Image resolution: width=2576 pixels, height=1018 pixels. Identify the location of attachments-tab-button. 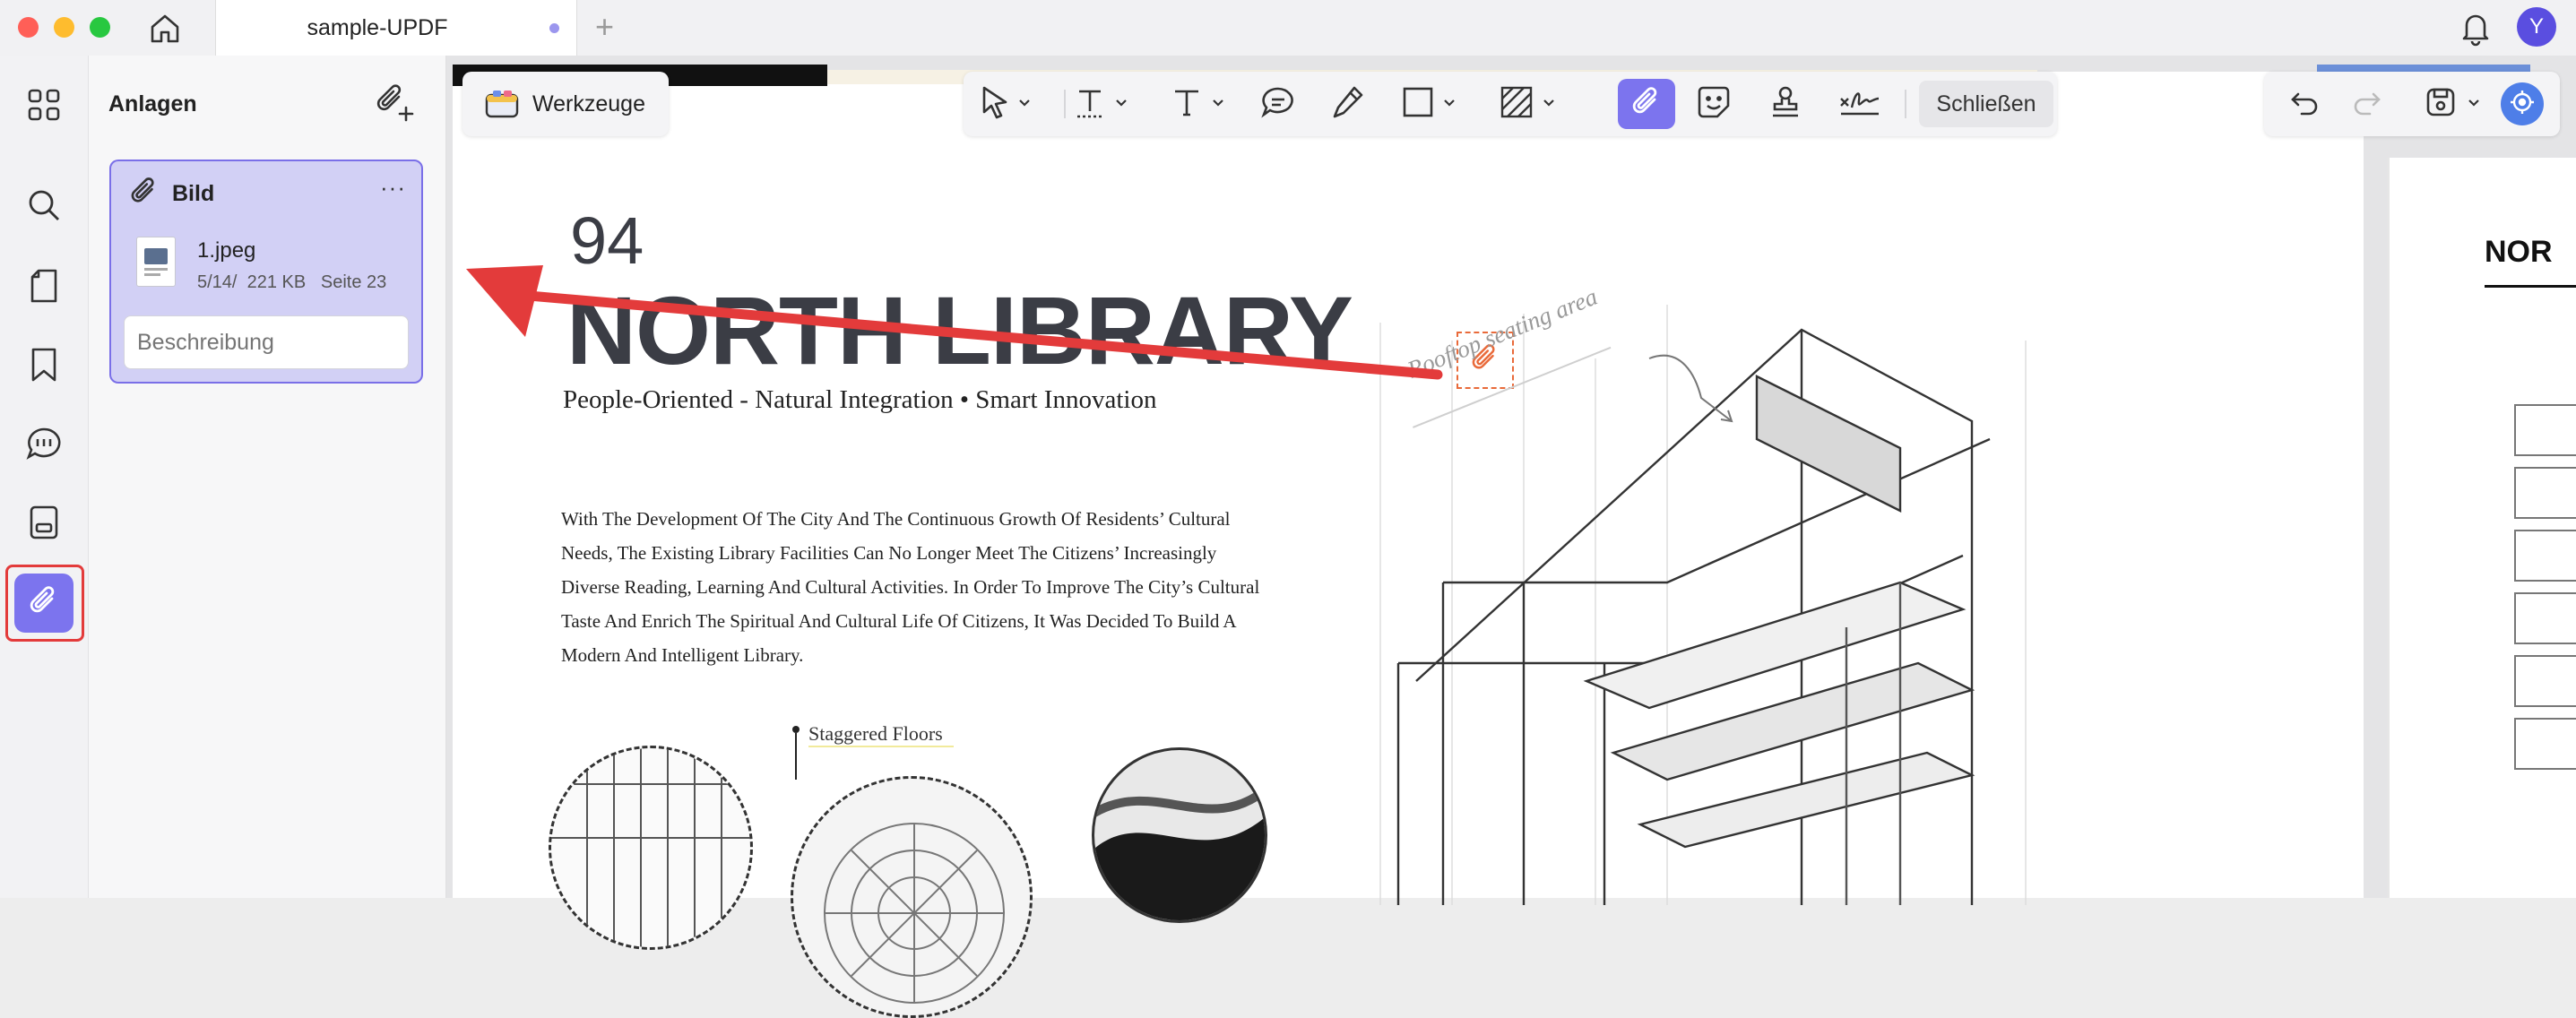
(43, 603).